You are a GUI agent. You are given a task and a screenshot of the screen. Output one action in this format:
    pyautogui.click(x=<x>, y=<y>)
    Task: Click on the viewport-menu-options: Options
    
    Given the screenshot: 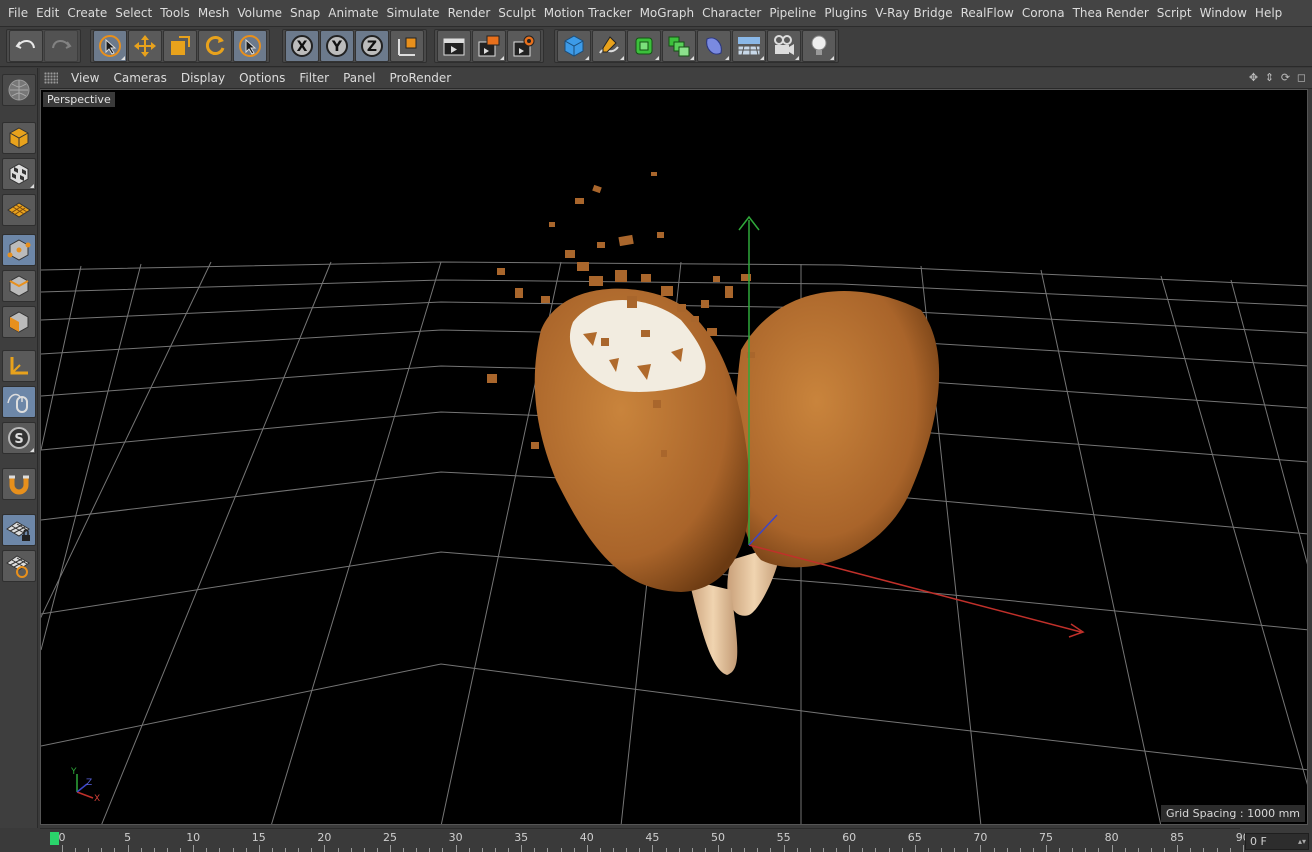 What is the action you would take?
    pyautogui.click(x=262, y=78)
    